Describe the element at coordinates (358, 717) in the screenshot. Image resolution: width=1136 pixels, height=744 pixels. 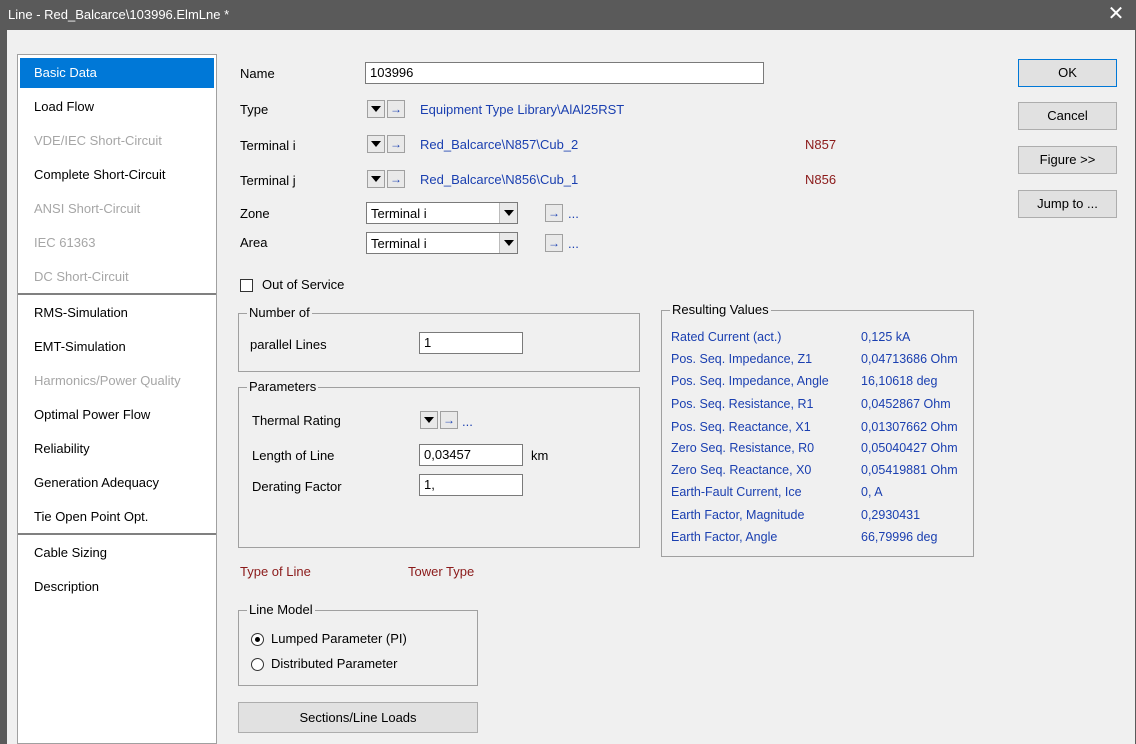
I see `sections-line-loads-button: Sections/Line Loads` at that location.